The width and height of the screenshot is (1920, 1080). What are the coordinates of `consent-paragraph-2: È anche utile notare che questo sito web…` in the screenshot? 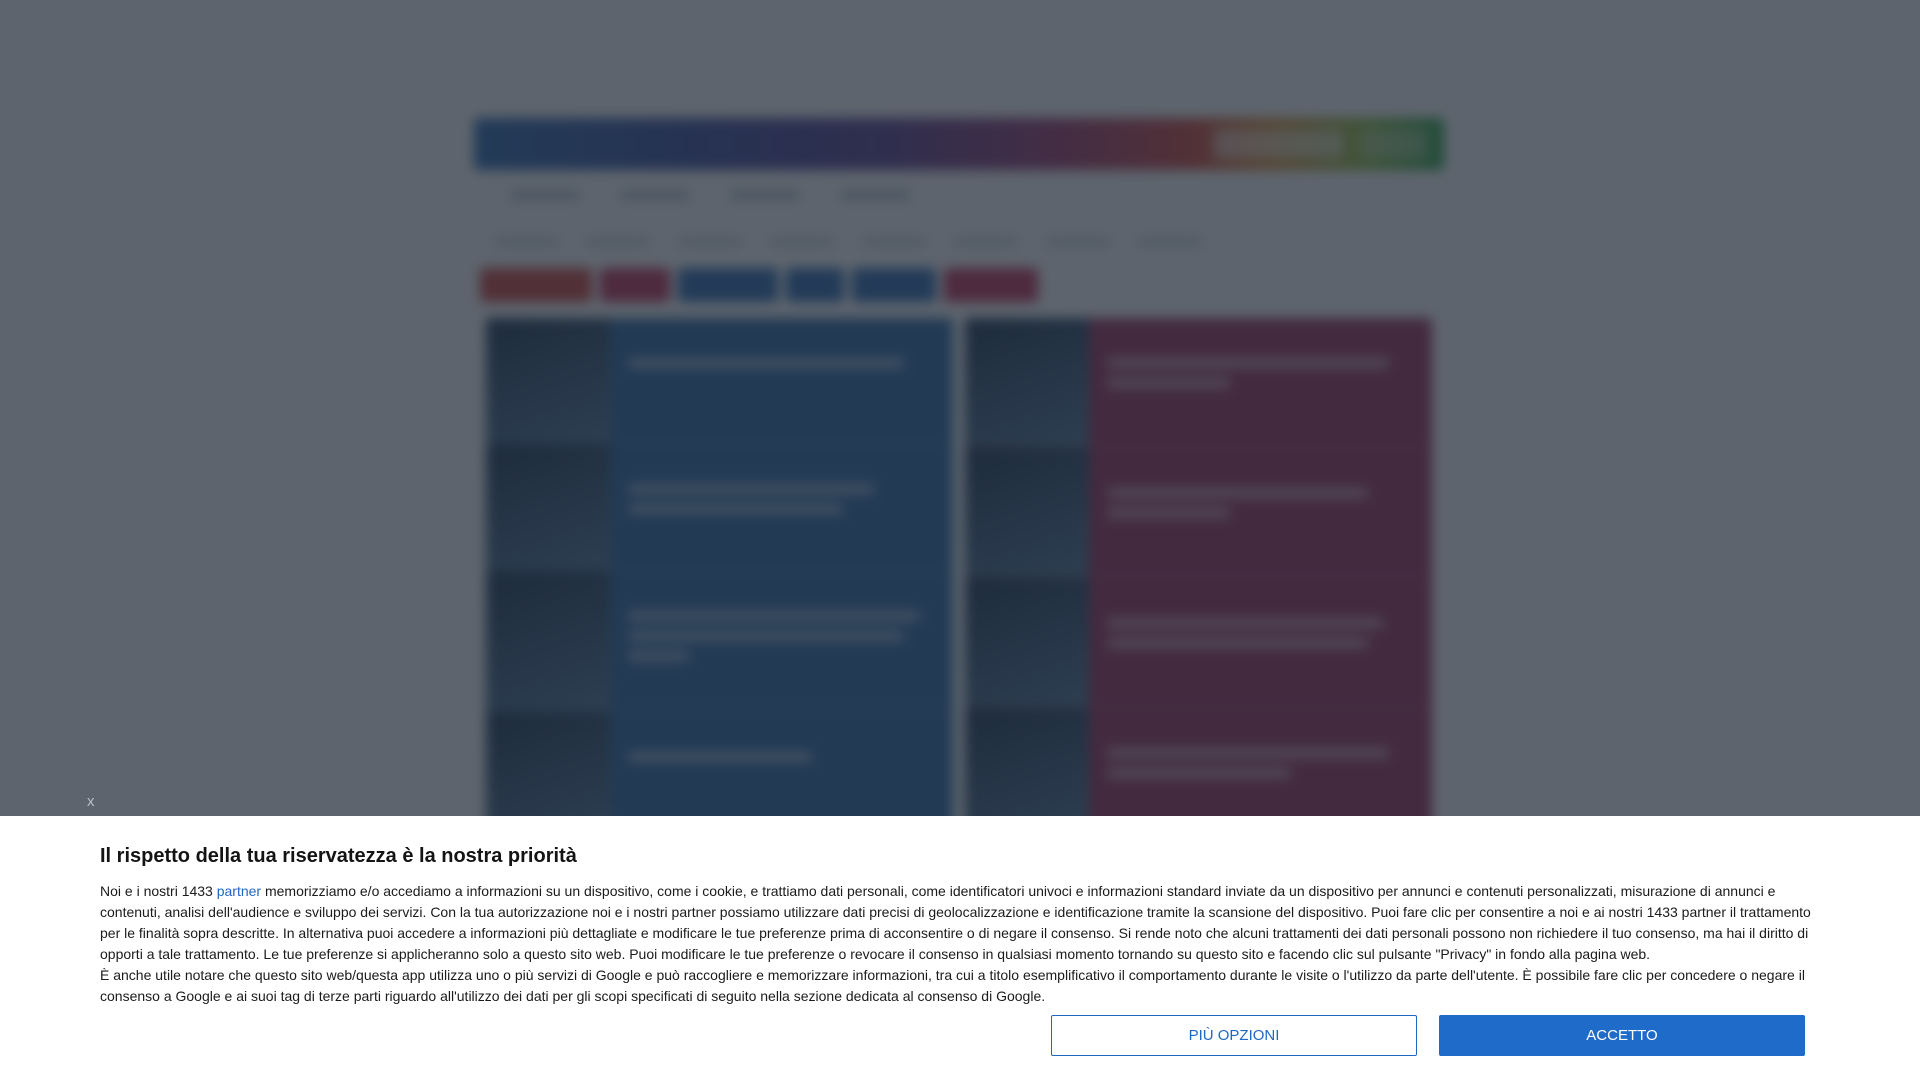 It's located at (952, 985).